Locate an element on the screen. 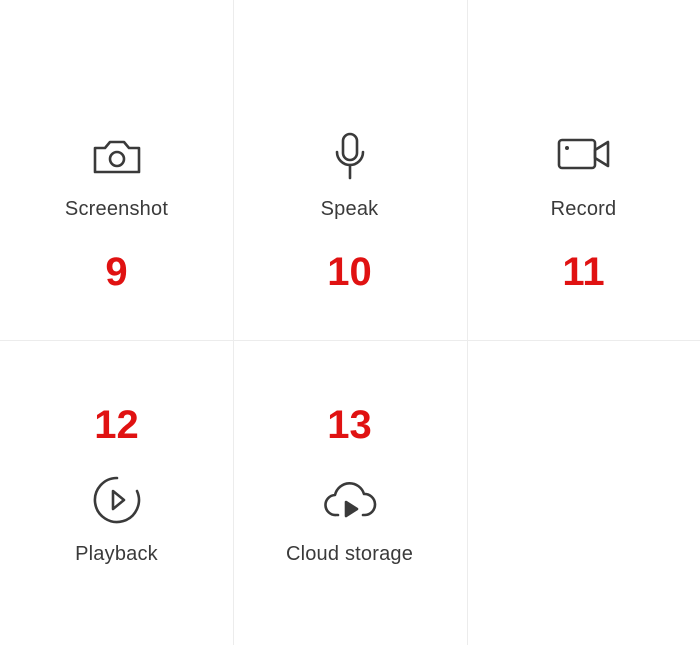  video-camera-icon is located at coordinates (584, 157).